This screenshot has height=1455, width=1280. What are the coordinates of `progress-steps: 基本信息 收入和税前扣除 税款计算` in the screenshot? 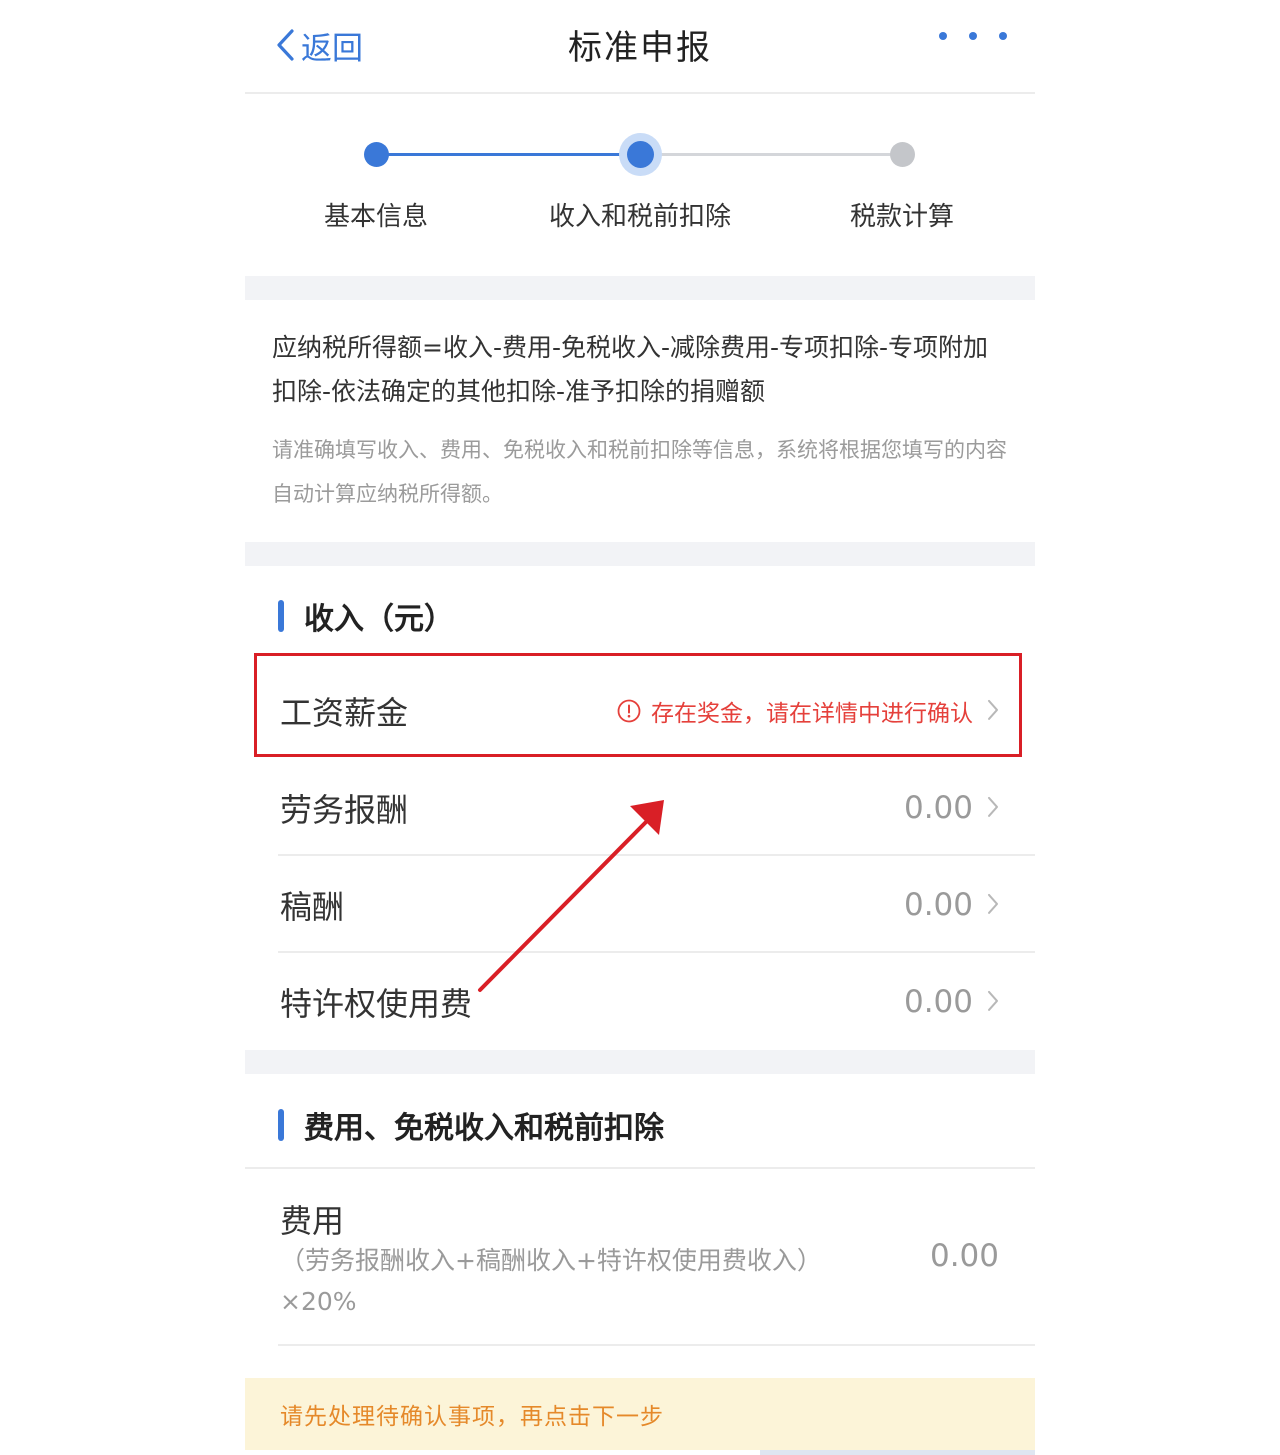 It's located at (640, 185).